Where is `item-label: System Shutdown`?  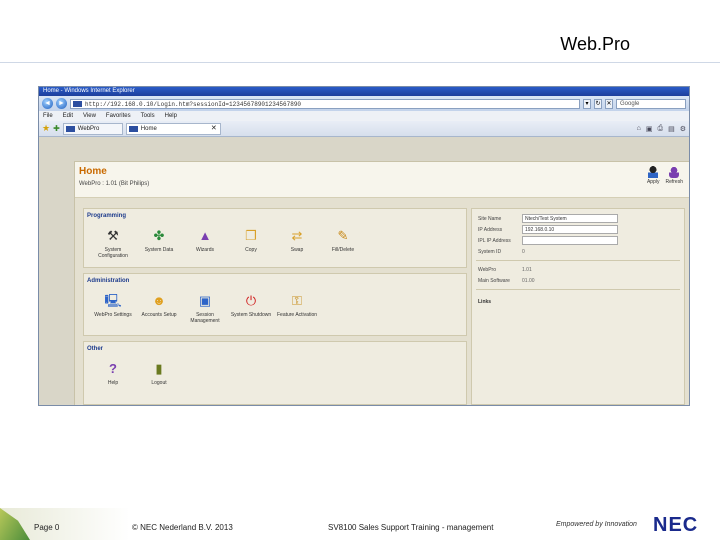 item-label: System Shutdown is located at coordinates (251, 315).